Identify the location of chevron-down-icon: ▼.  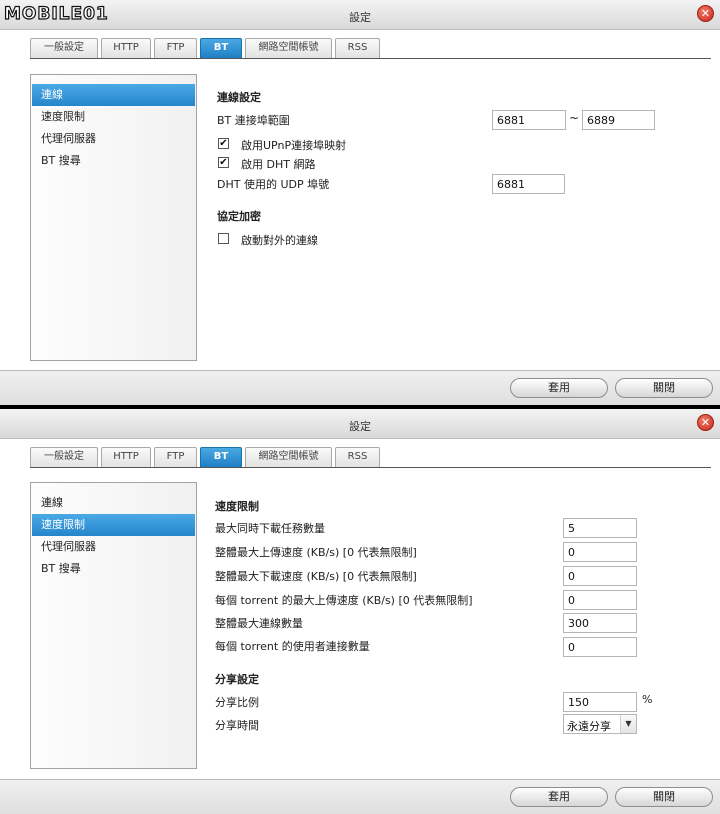
(628, 724).